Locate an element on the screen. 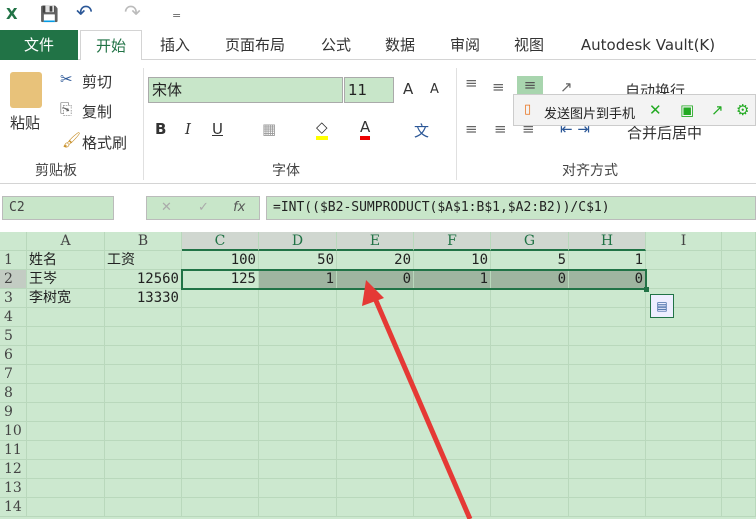 The height and width of the screenshot is (519, 756). cell: 5 is located at coordinates (530, 260).